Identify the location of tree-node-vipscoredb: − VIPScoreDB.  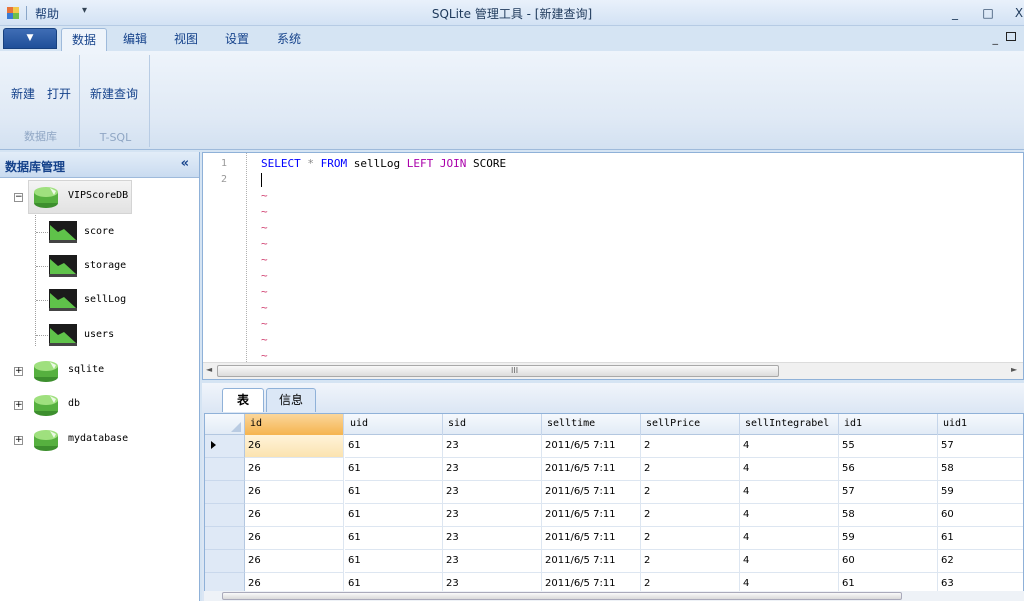
(99, 197).